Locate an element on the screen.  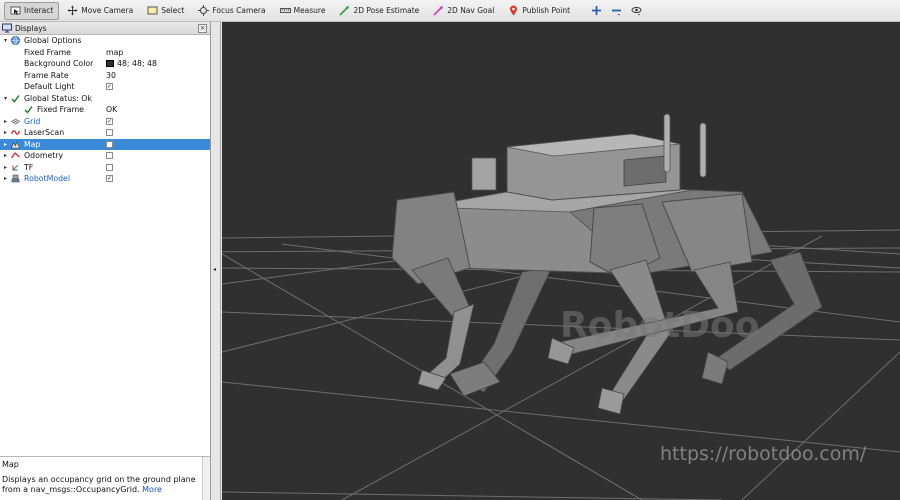
tree-row-fixed-frame: Fixed Frame map is located at coordinates (105, 53).